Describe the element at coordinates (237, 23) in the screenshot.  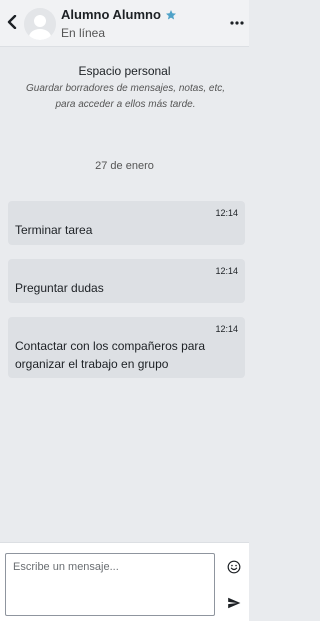
I see `more-options-icon` at that location.